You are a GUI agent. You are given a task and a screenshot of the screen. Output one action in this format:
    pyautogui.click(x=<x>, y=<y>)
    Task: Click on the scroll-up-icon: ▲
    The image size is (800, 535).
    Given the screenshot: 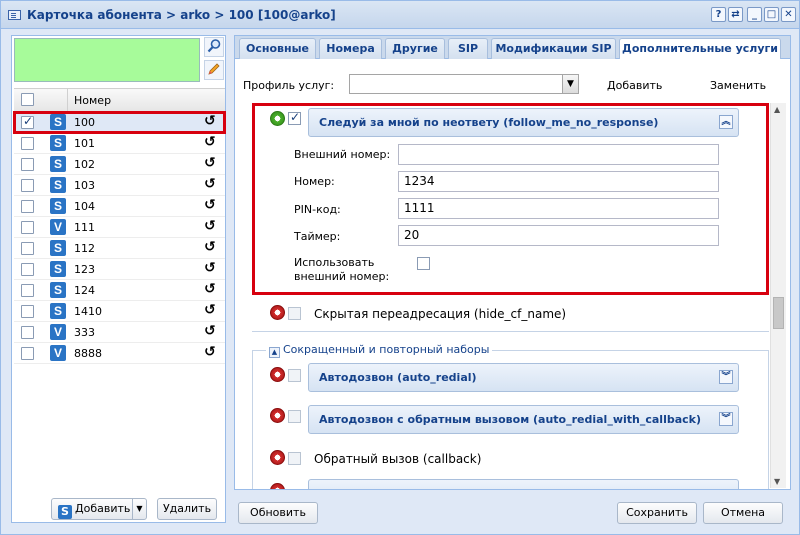 What is the action you would take?
    pyautogui.click(x=777, y=109)
    